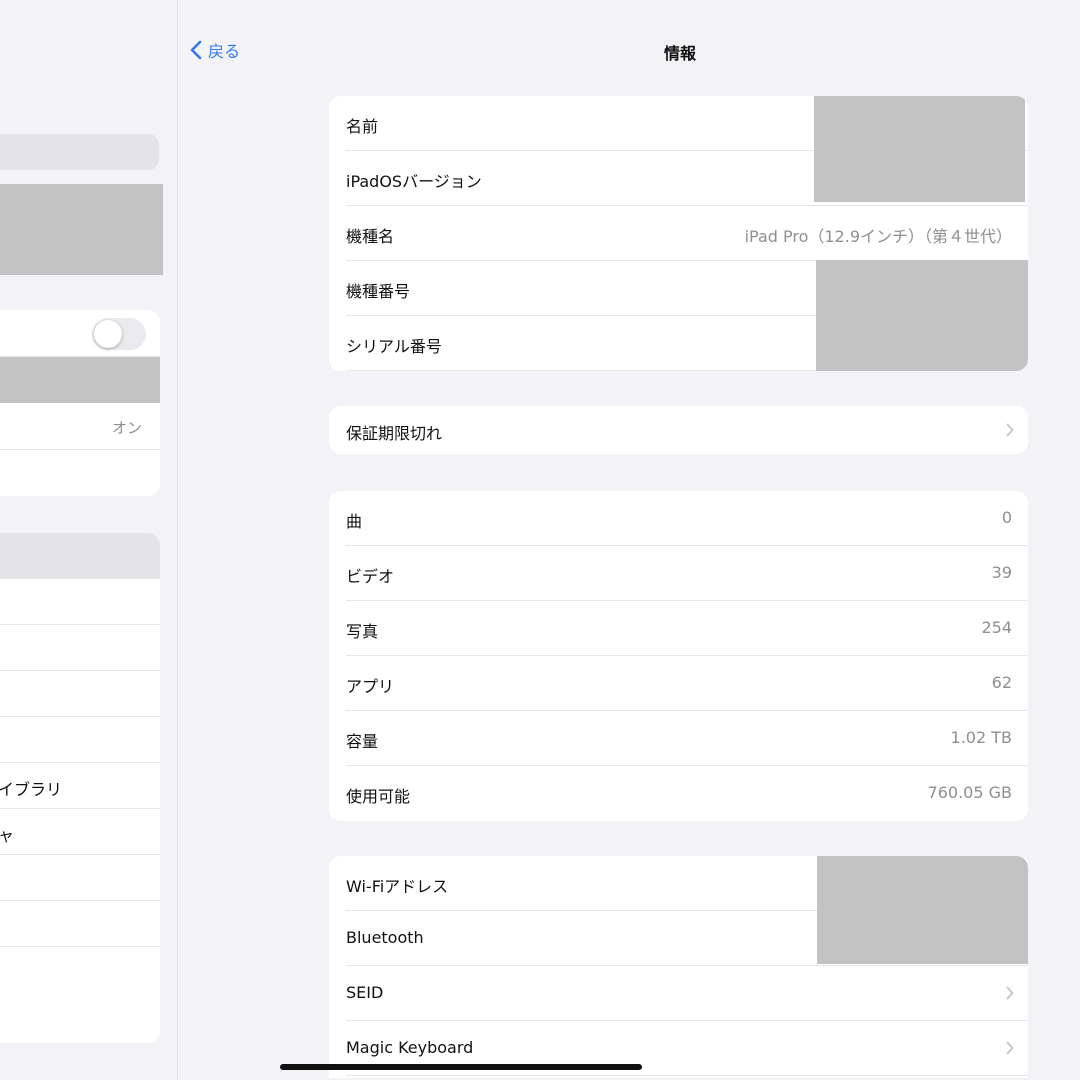 This screenshot has width=1080, height=1080. I want to click on capacity-row: 容量 1.02 TB, so click(678, 738).